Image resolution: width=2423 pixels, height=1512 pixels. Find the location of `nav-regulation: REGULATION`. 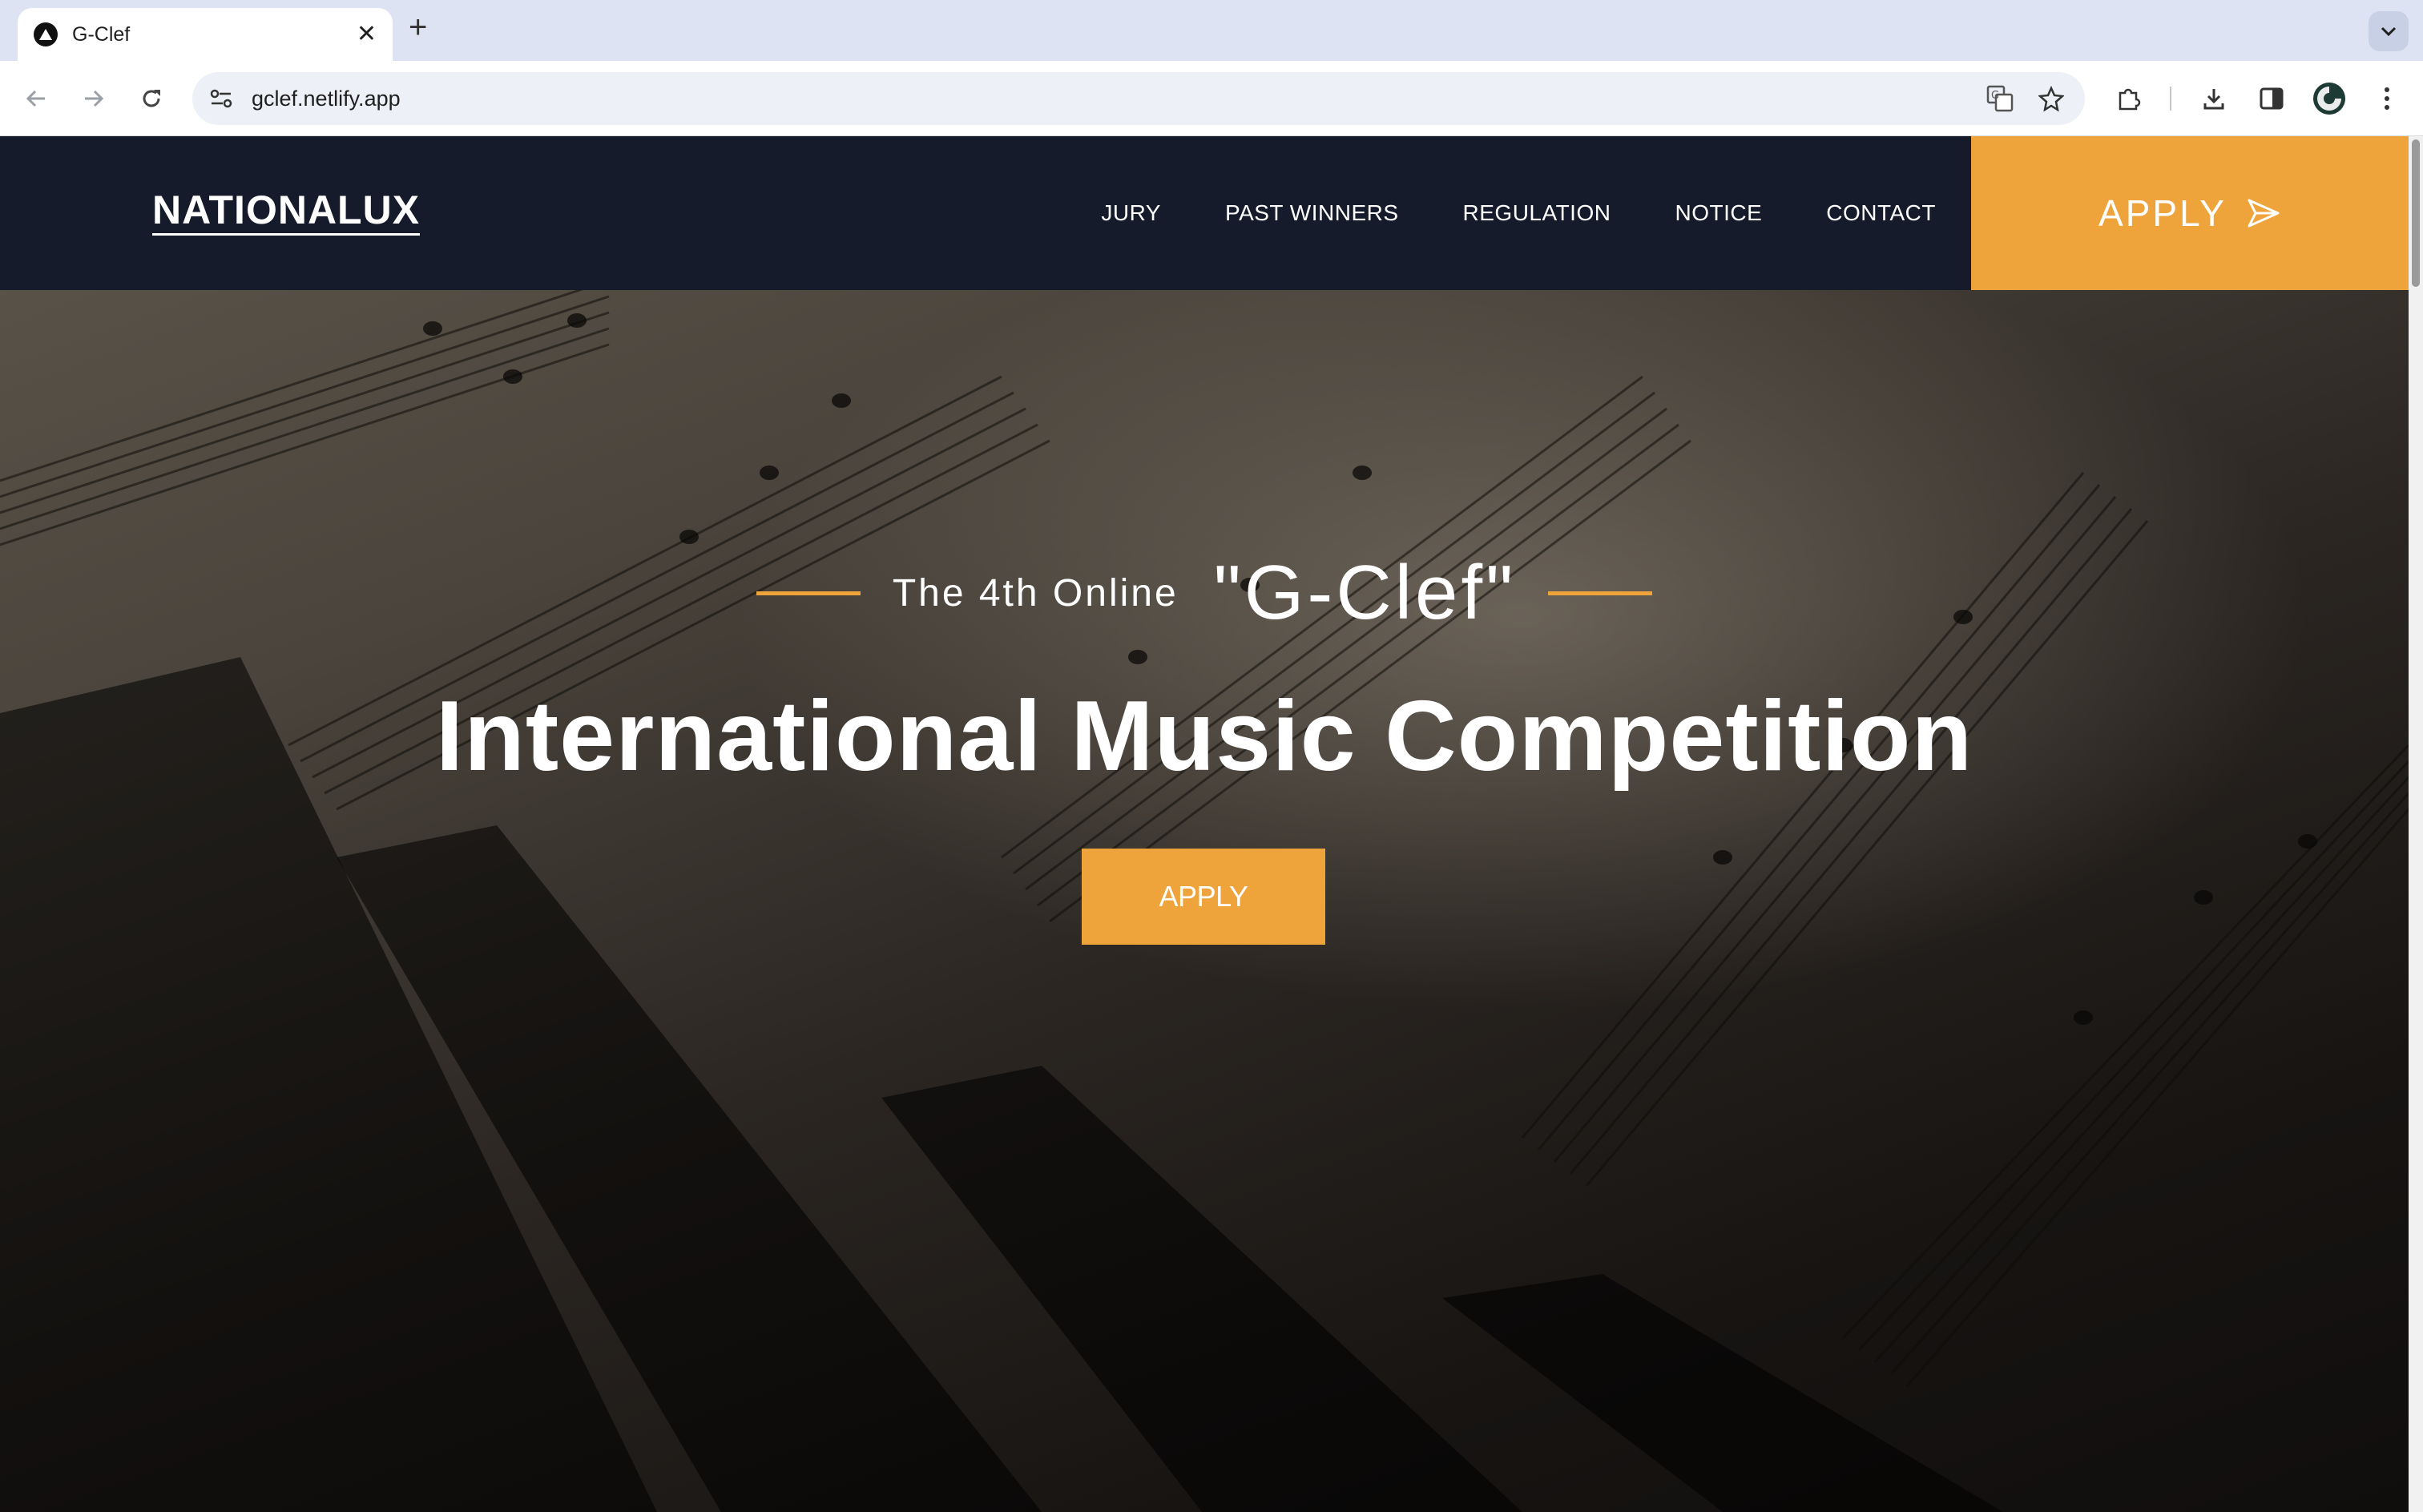

nav-regulation: REGULATION is located at coordinates (1537, 213).